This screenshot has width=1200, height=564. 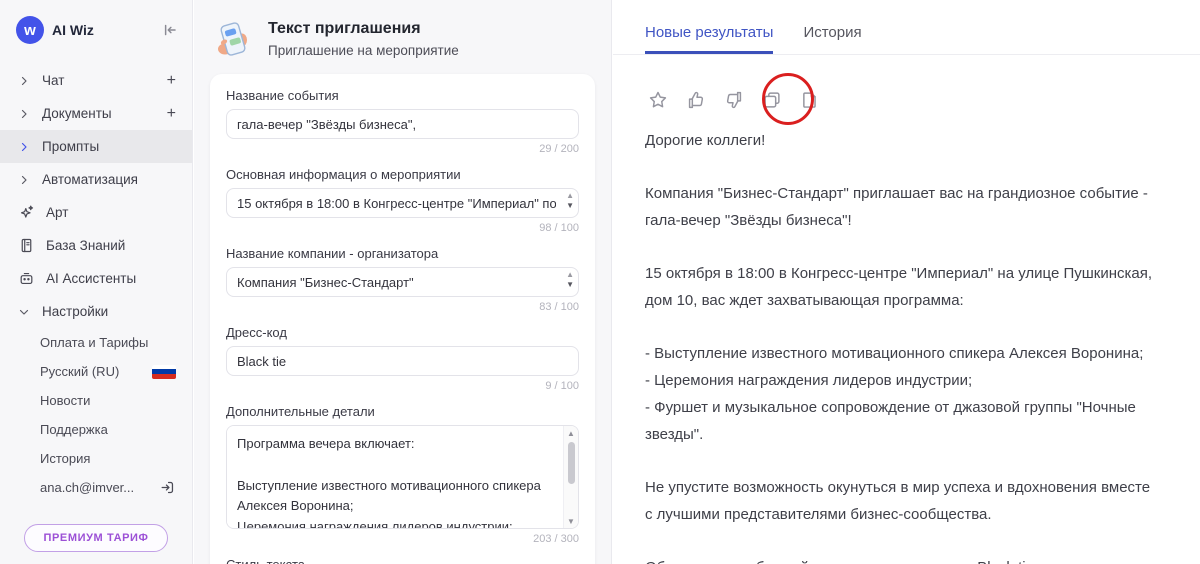 I want to click on copy-icon, so click(x=772, y=100).